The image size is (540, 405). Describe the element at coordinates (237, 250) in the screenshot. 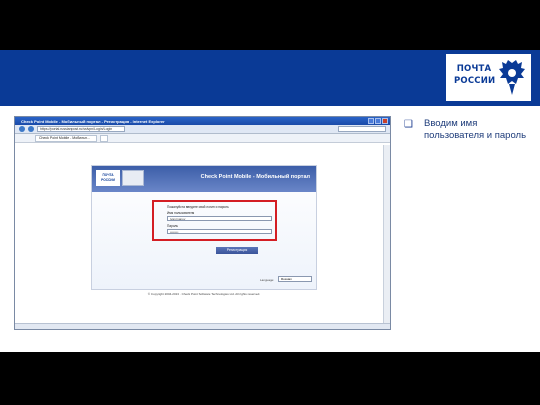

I see `register-button: Регистрация` at that location.